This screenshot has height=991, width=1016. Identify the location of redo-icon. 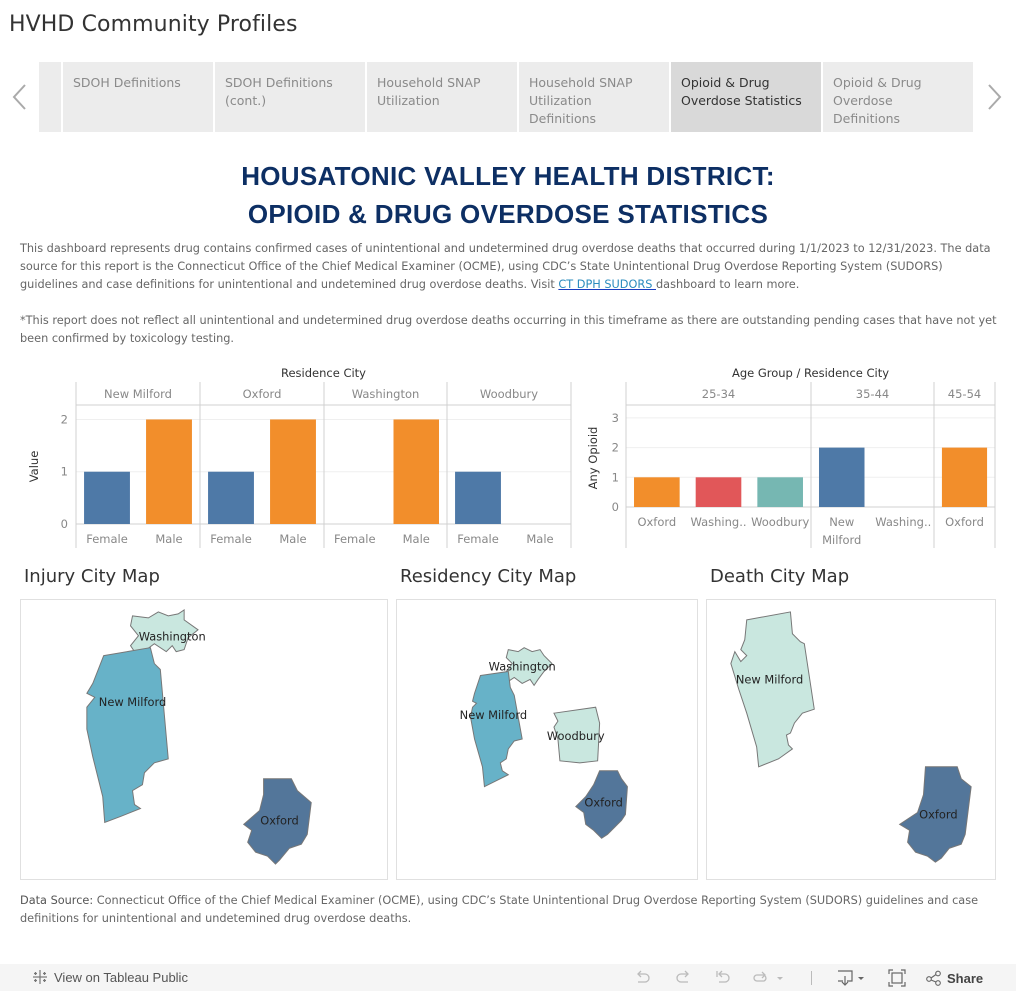
(682, 976).